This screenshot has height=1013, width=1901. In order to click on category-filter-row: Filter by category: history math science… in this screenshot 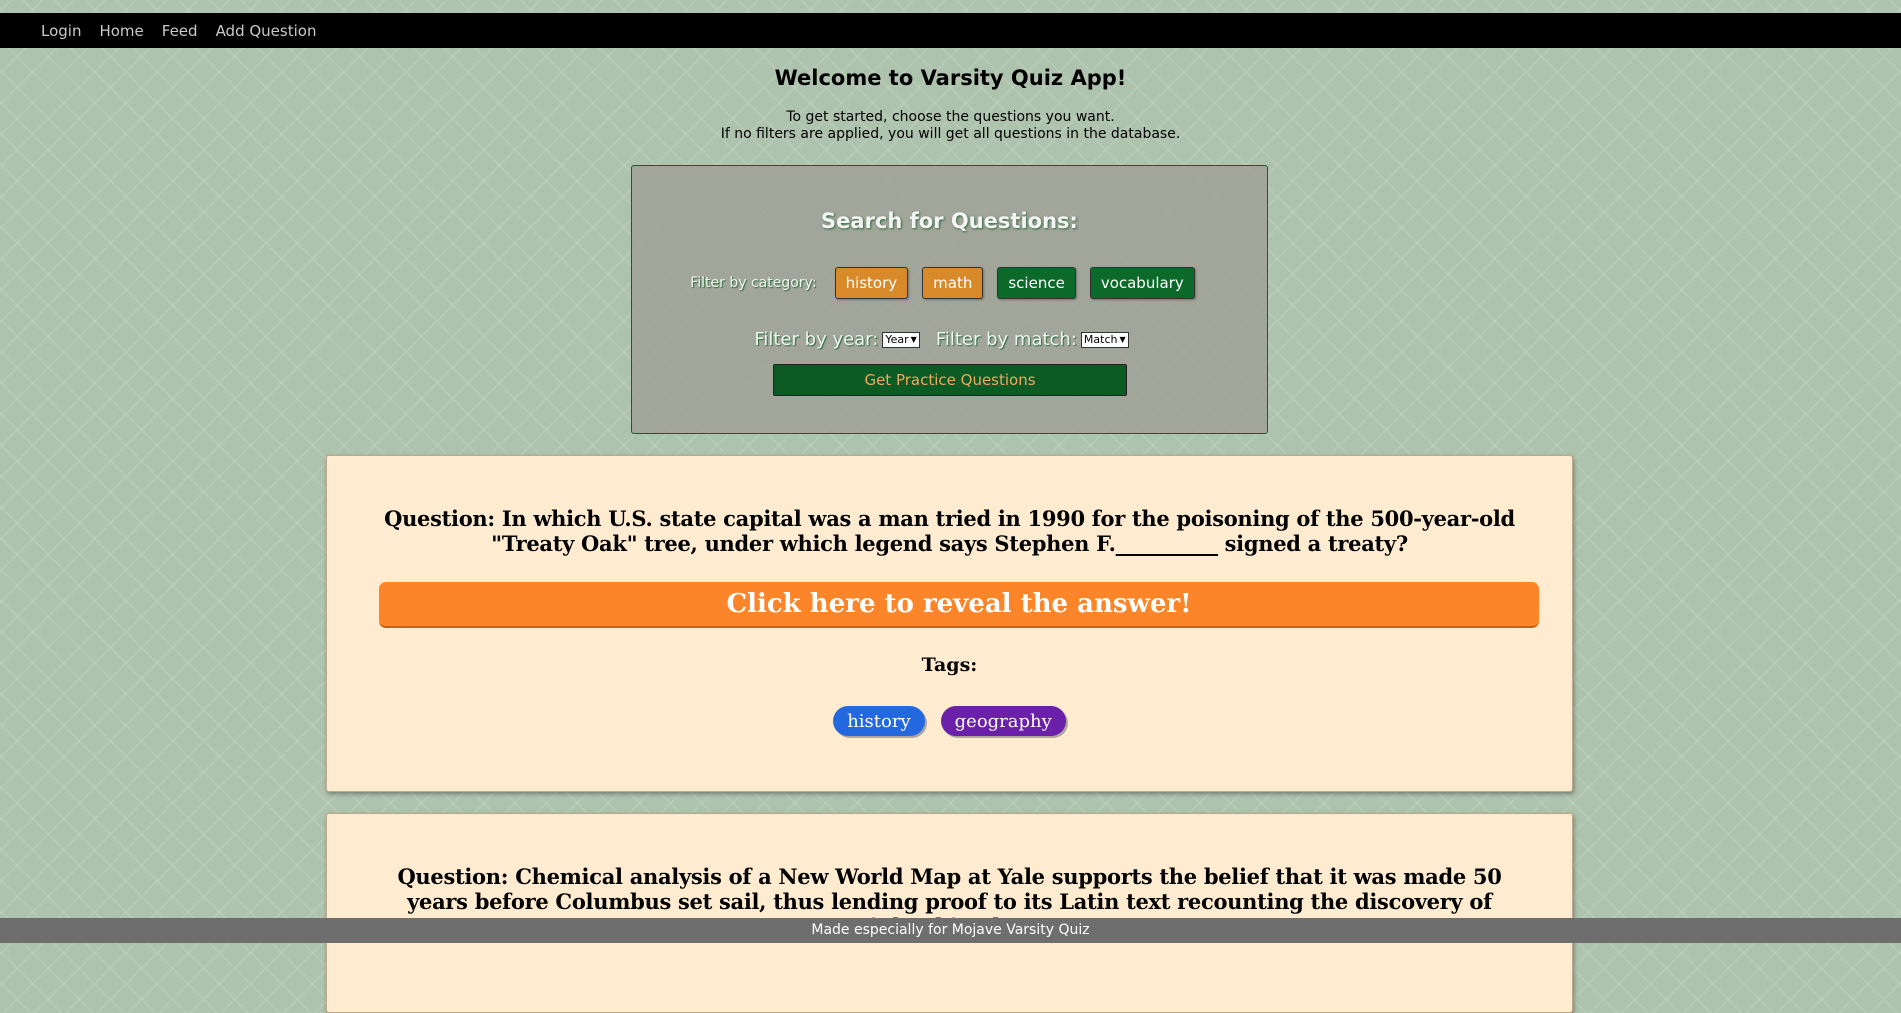, I will do `click(949, 283)`.